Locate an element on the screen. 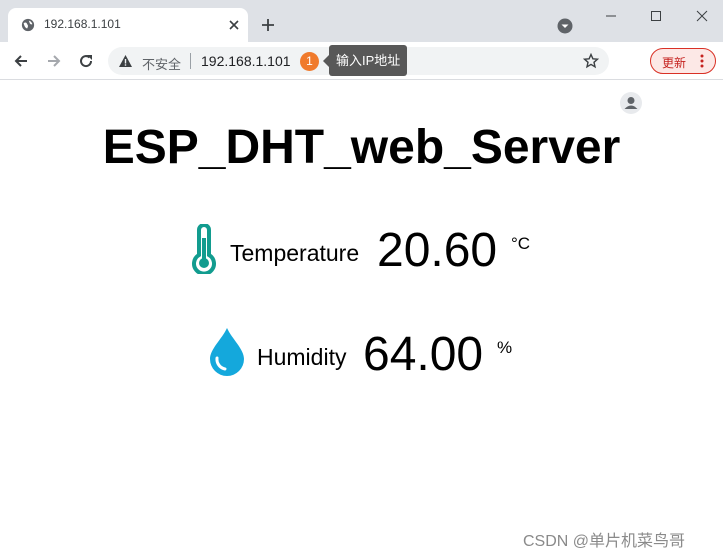 This screenshot has height=556, width=723. close-icon is located at coordinates (234, 25).